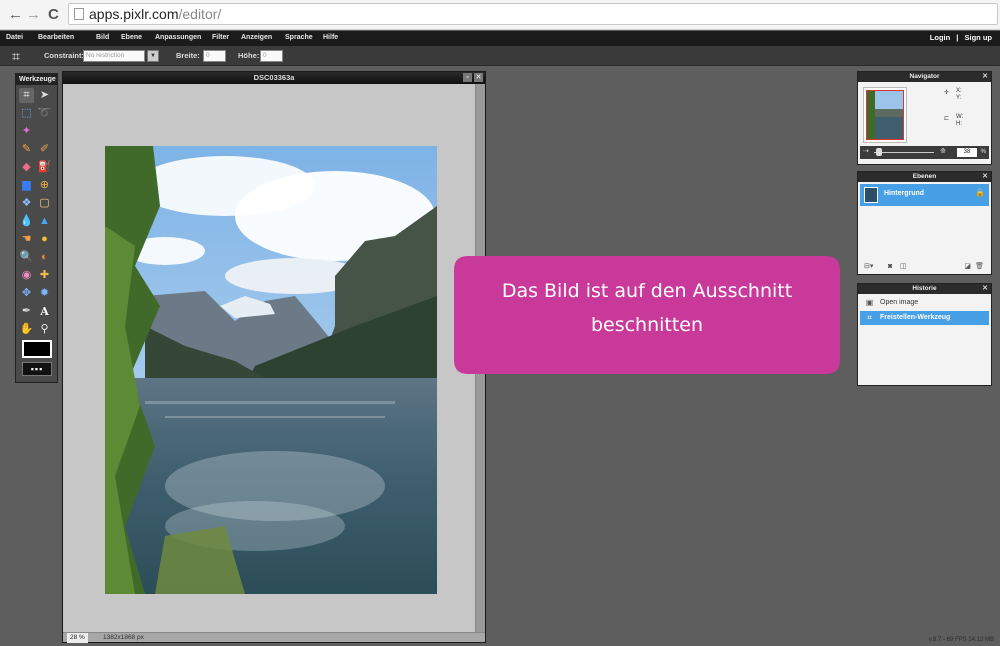 The image size is (1000, 646). What do you see at coordinates (79, 14) in the screenshot?
I see `page-icon` at bounding box center [79, 14].